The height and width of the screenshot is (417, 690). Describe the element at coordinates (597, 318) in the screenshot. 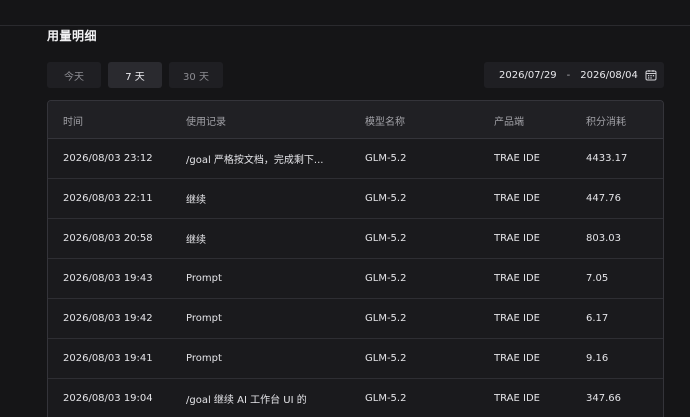

I see `cell-points: 6.17` at that location.